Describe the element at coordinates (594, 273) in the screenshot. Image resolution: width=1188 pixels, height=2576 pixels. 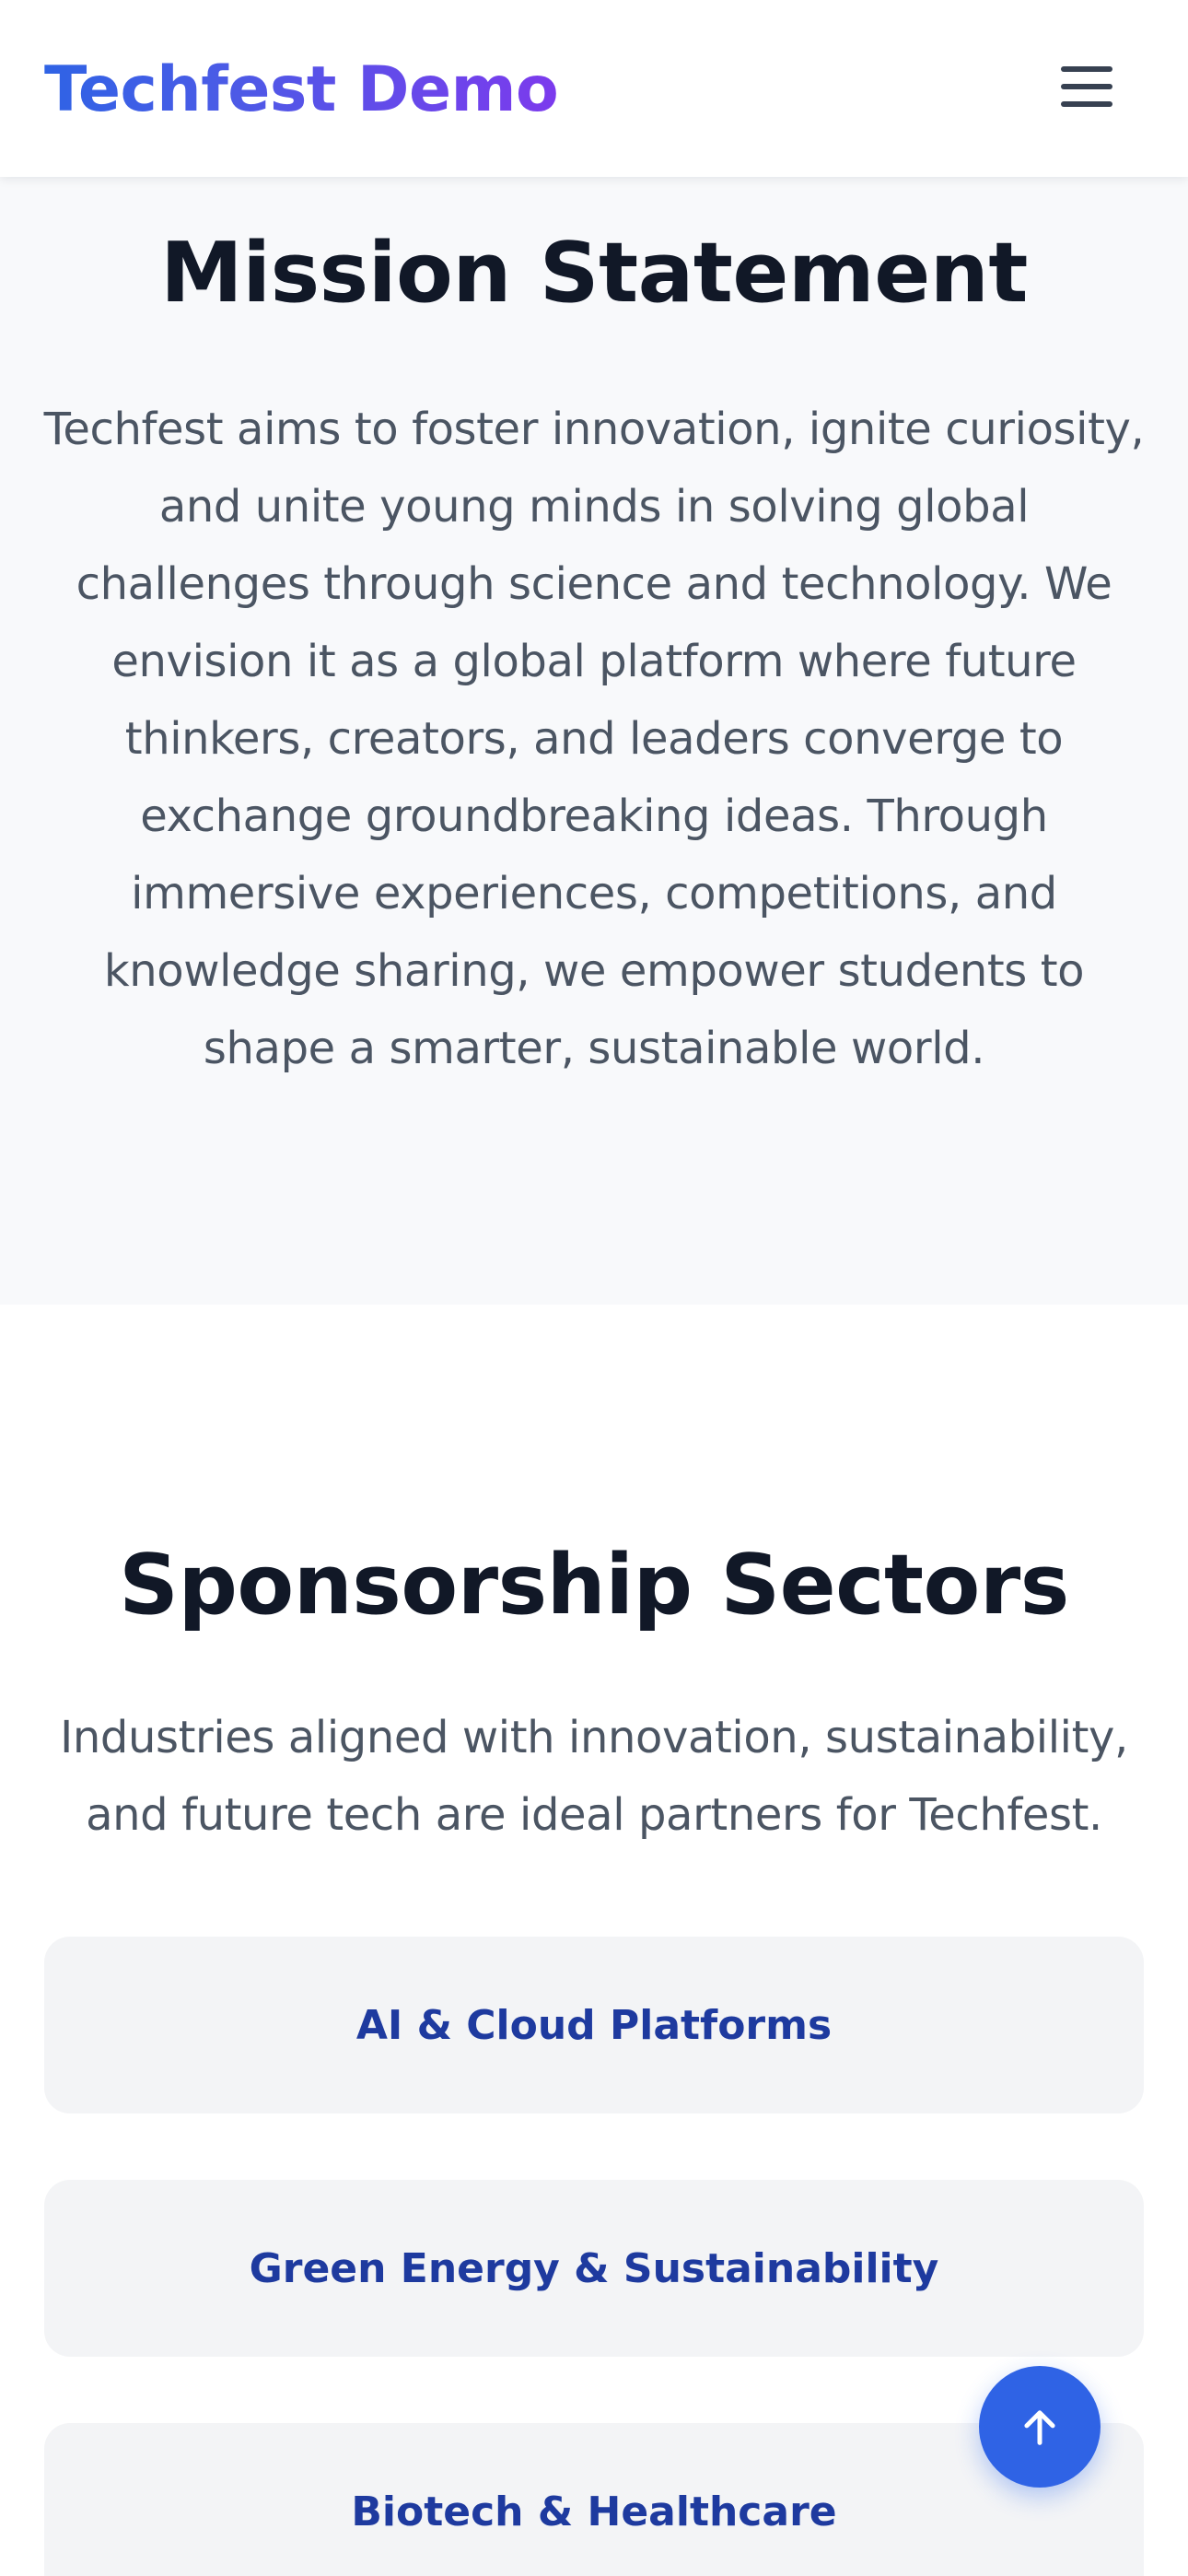
I see `mission-title: Mission Statement` at that location.